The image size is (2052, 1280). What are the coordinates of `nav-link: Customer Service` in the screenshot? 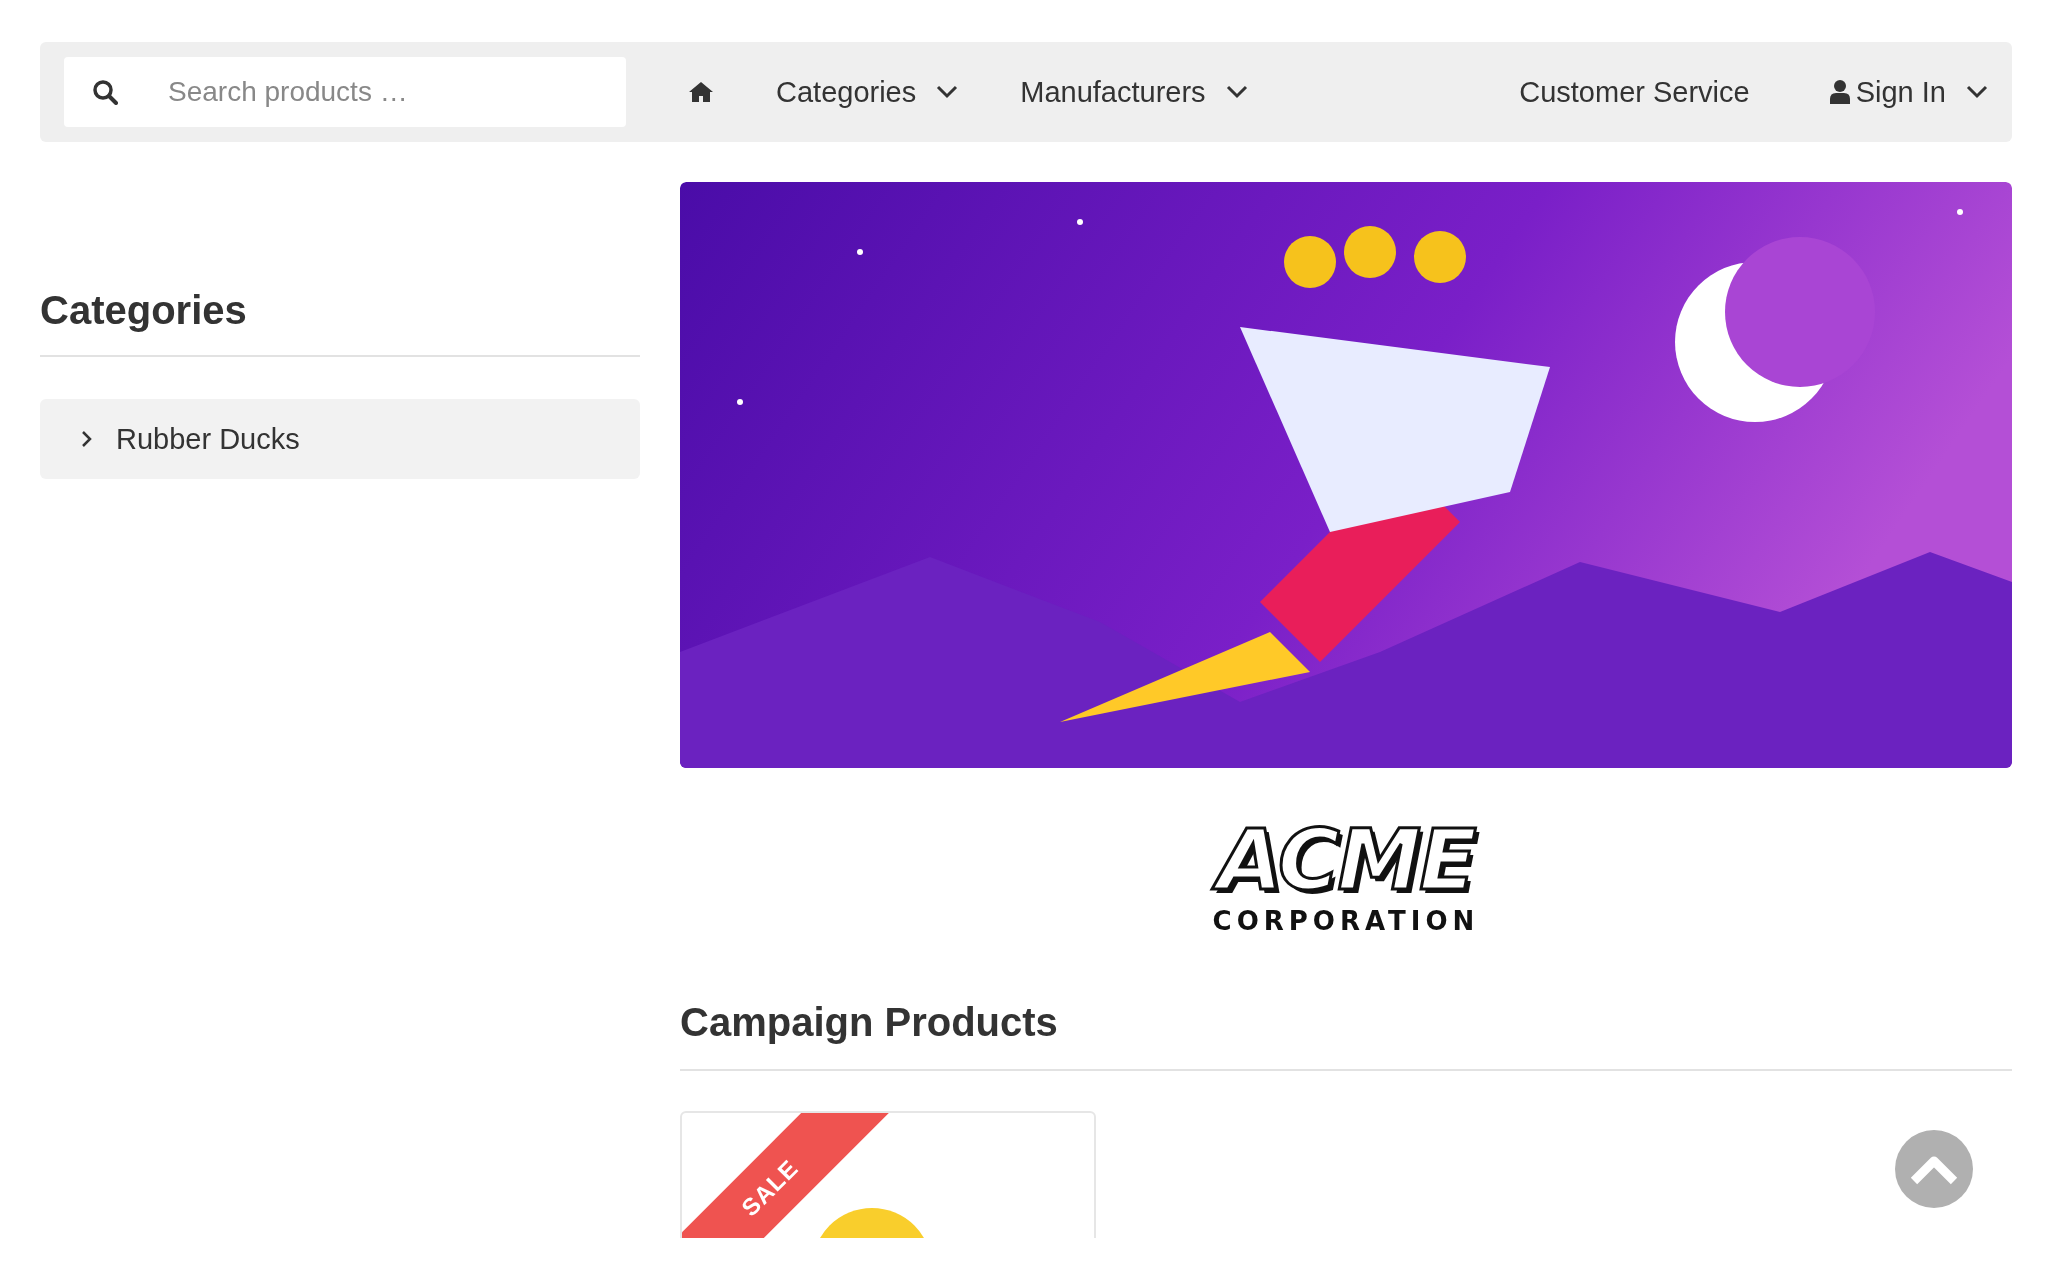 It's located at (1634, 92).